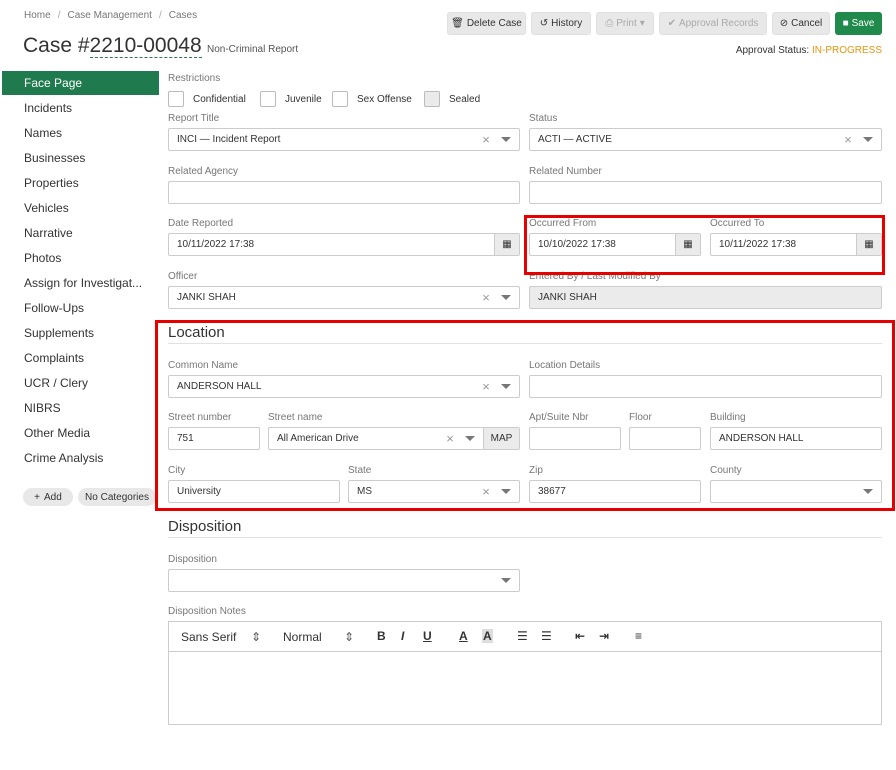 The image size is (896, 770). I want to click on breadcrumb-home: Home, so click(37, 15).